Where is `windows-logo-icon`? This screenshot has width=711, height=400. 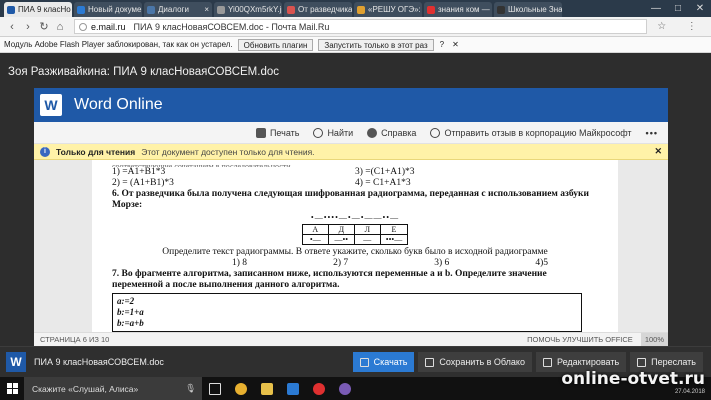
windows-logo-icon is located at coordinates (12, 388).